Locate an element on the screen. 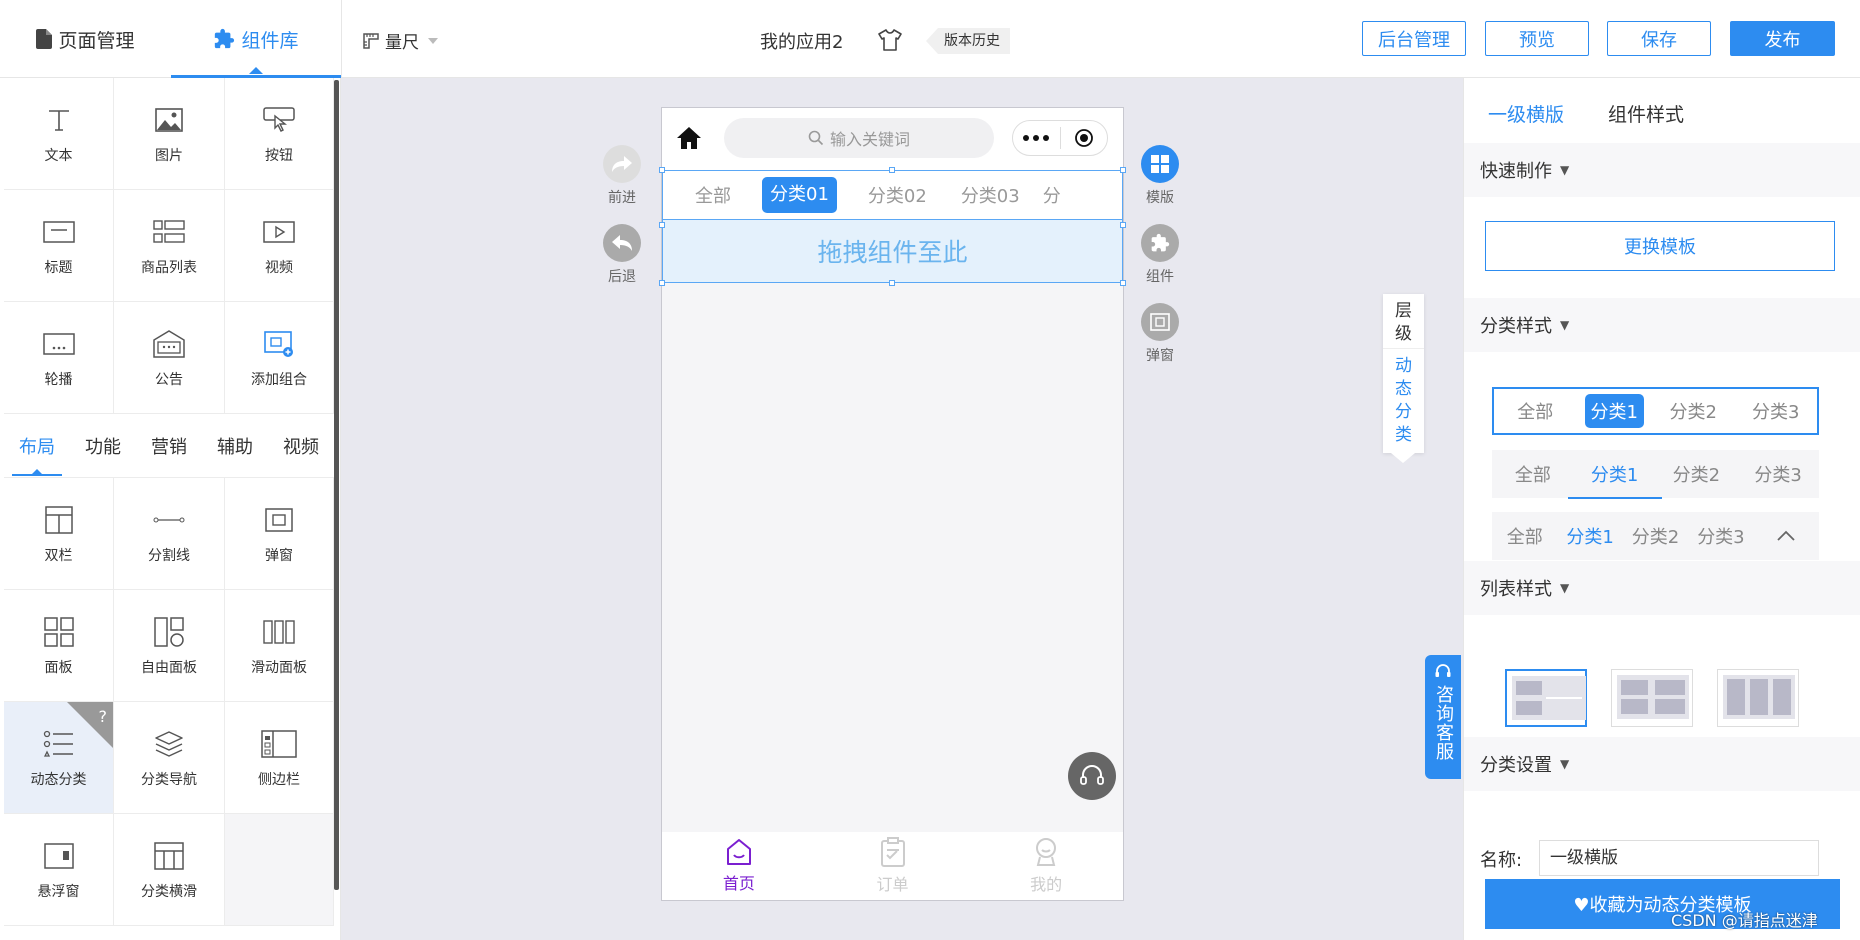  tab-page-management: 页面管理 is located at coordinates (85, 39).